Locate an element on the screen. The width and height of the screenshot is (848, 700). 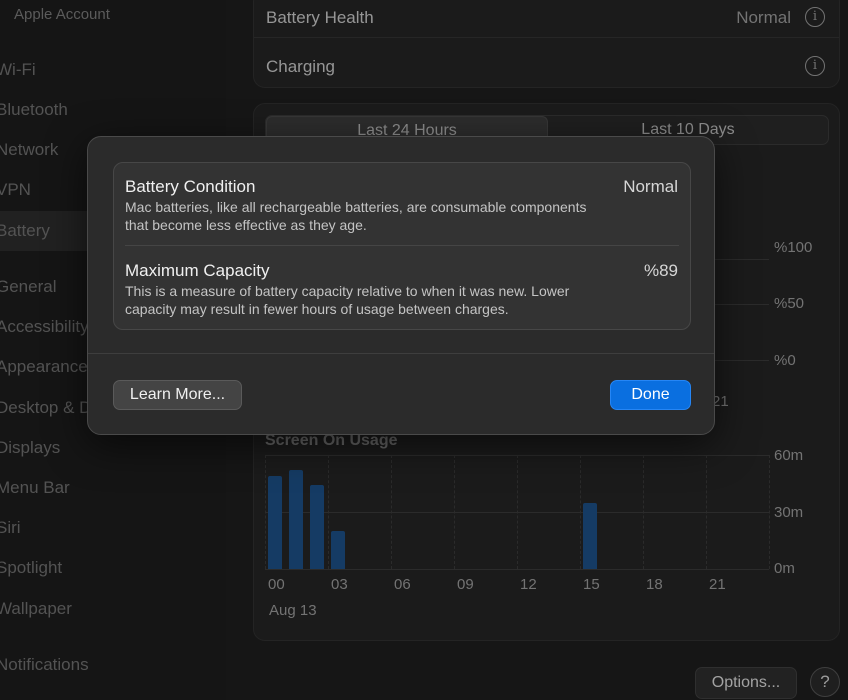
battery-condition-title: Battery Condition is located at coordinates (190, 186).